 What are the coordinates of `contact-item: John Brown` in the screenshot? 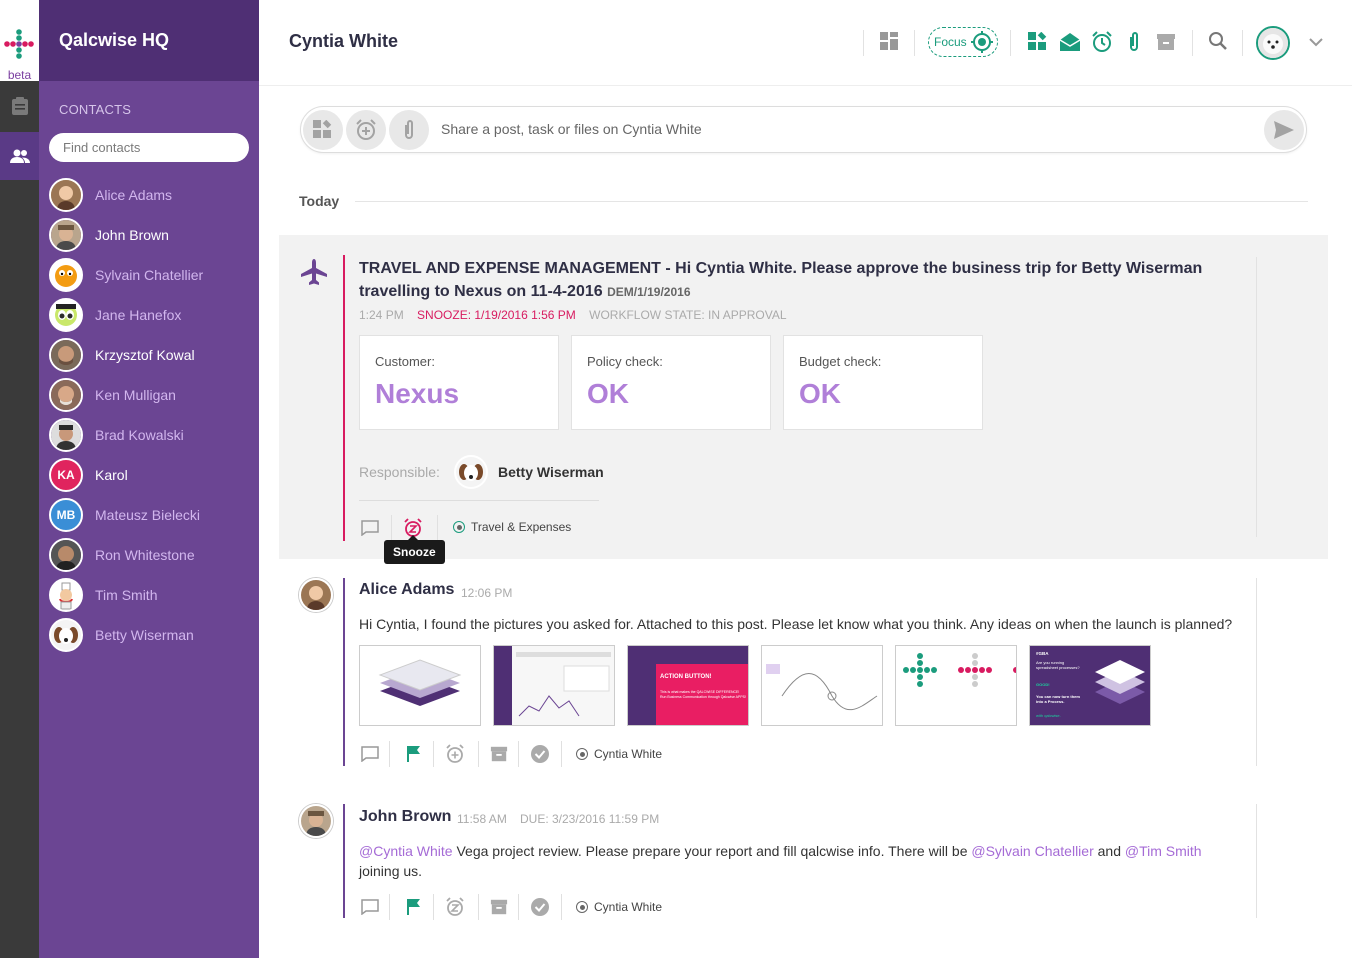 It's located at (153, 235).